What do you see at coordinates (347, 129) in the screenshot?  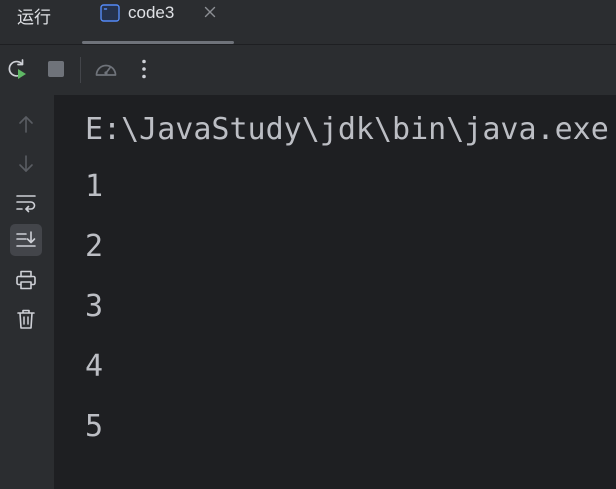 I see `console-command-line: E:\JavaStudy\jdk\bin\java.exe` at bounding box center [347, 129].